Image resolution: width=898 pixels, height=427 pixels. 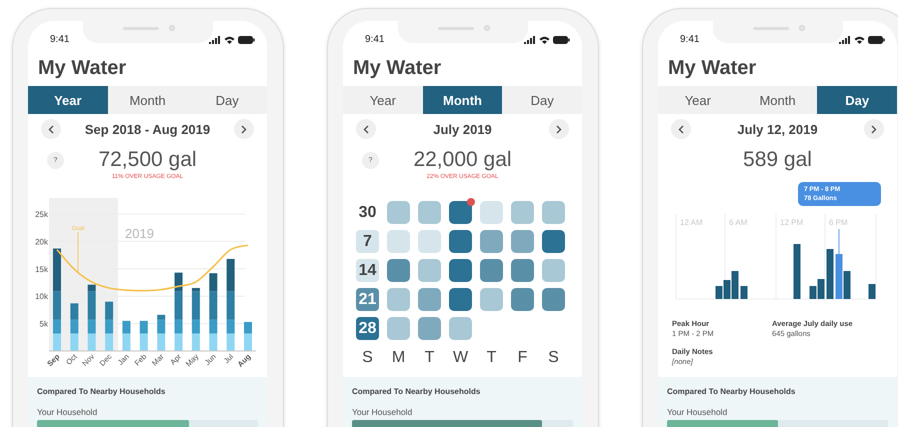 I want to click on weekday-label: M, so click(x=398, y=358).